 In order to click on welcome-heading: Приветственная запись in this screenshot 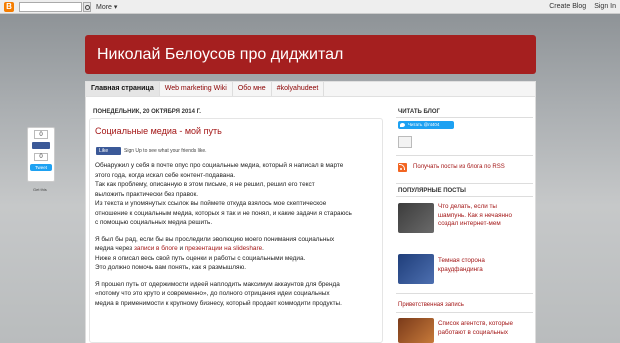, I will do `click(431, 305)`.